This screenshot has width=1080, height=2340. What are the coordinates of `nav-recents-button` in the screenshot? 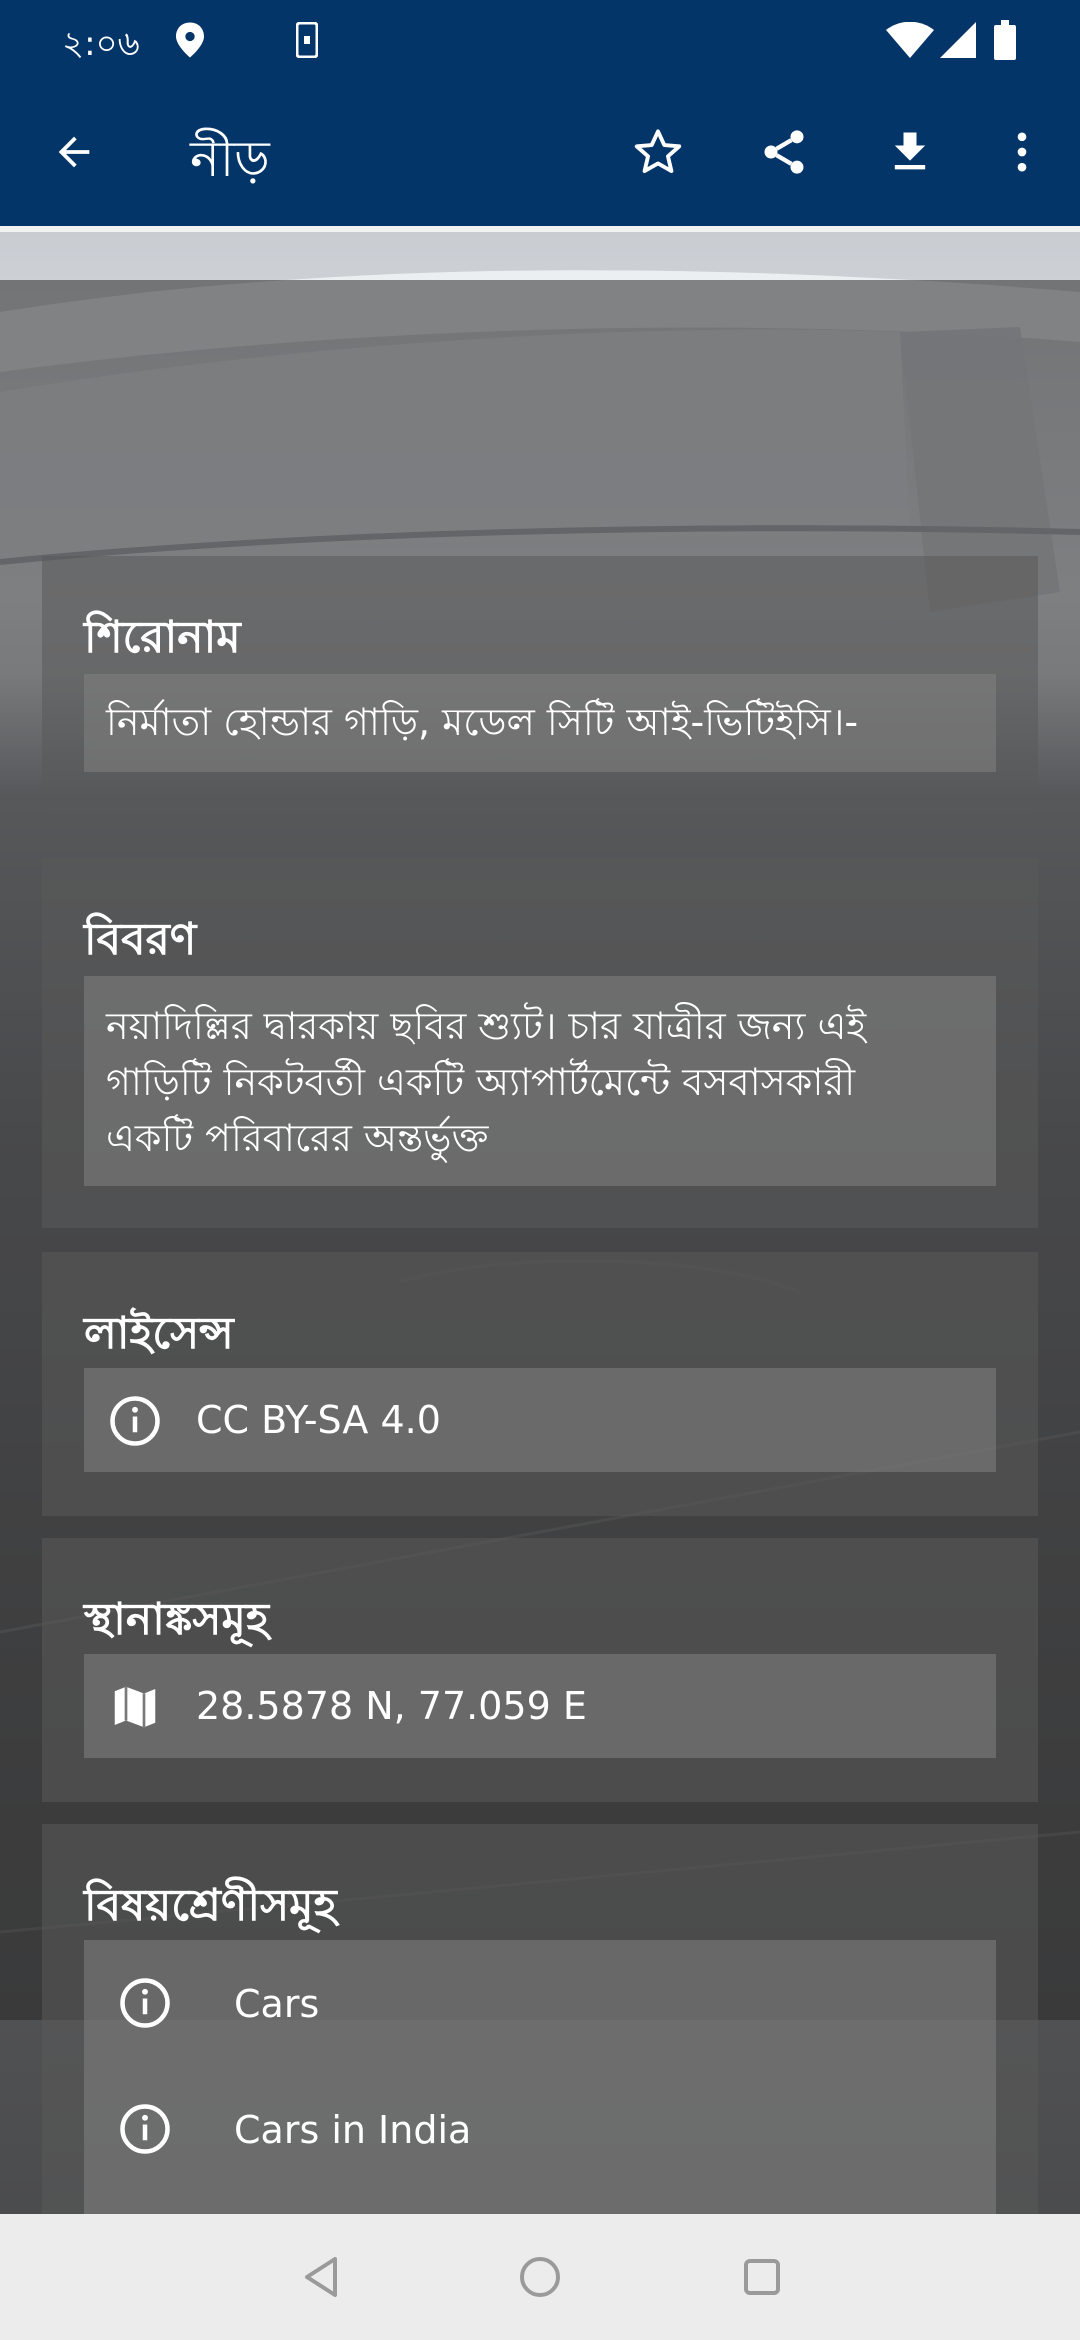 It's located at (762, 2279).